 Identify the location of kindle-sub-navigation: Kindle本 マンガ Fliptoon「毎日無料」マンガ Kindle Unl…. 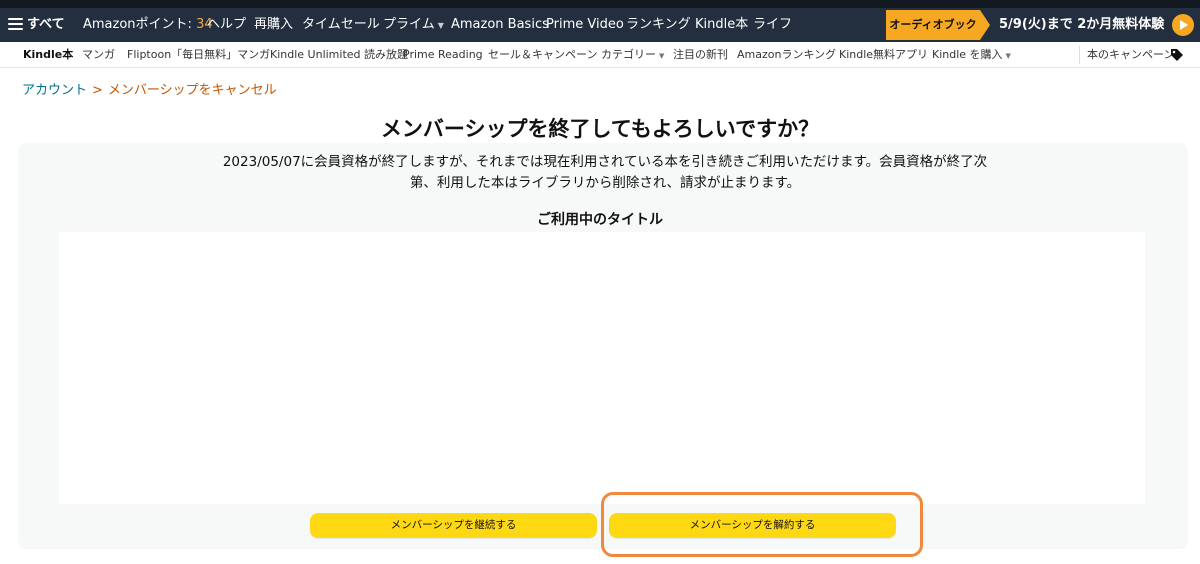
(600, 55).